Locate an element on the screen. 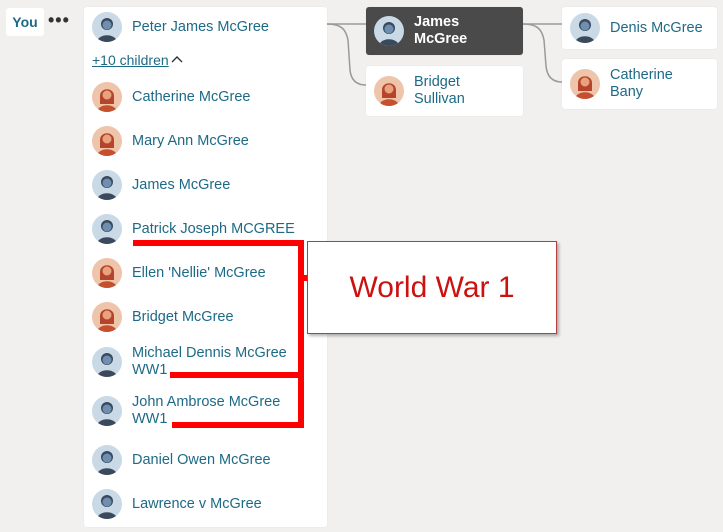  world-war-annotation-box: World War 1 is located at coordinates (432, 287).